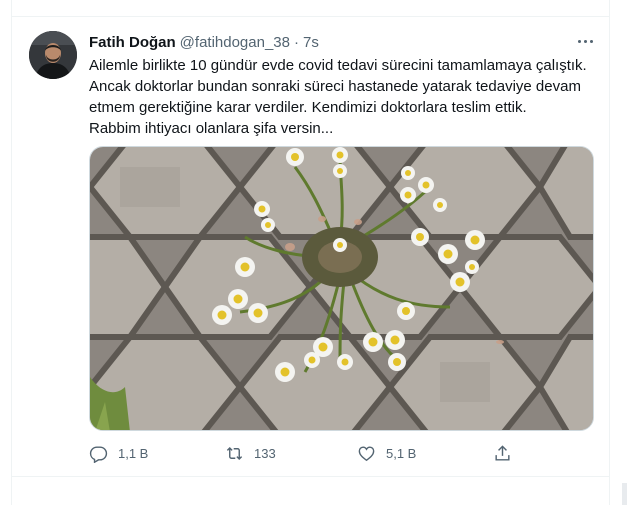  I want to click on previous-tweet-edge, so click(310, 8).